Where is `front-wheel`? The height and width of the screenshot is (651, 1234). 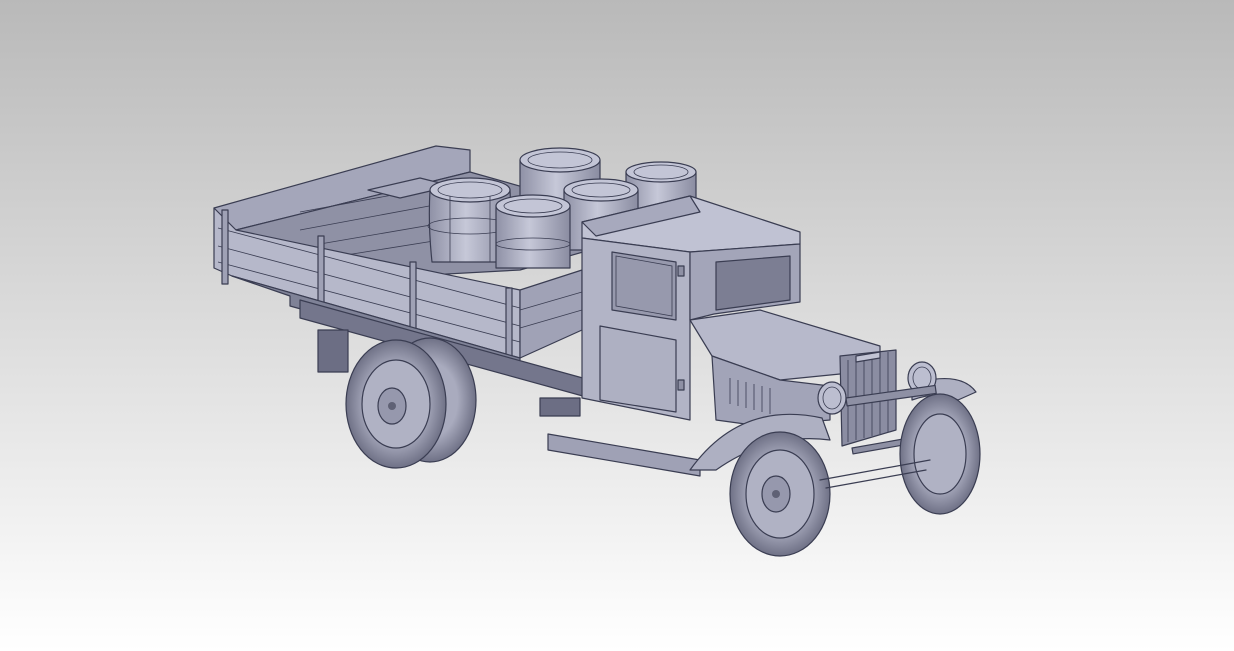
front-wheel is located at coordinates (780, 494).